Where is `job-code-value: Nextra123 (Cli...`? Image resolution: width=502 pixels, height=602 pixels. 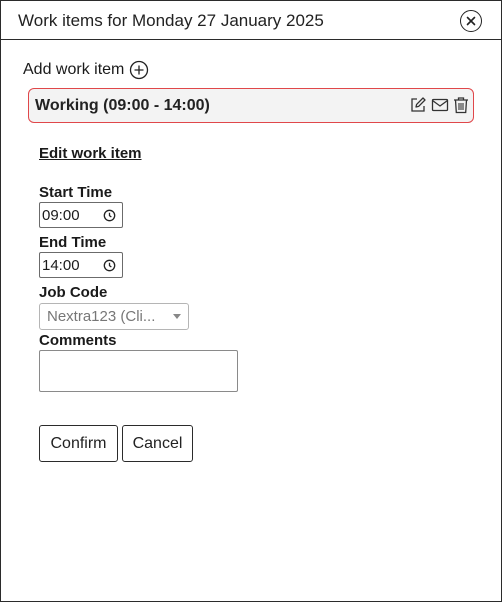 job-code-value: Nextra123 (Cli... is located at coordinates (101, 316).